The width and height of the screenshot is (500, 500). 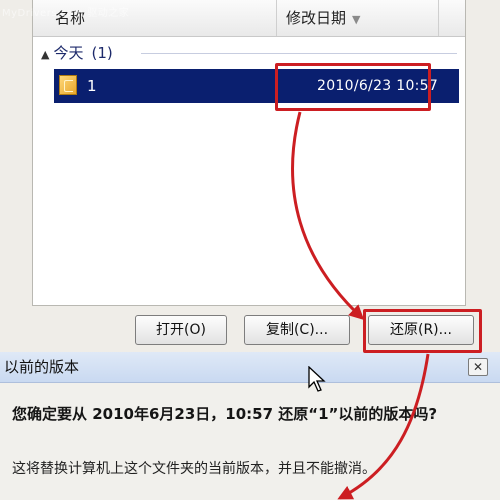 I want to click on mouse-cursor-icon, so click(x=317, y=379).